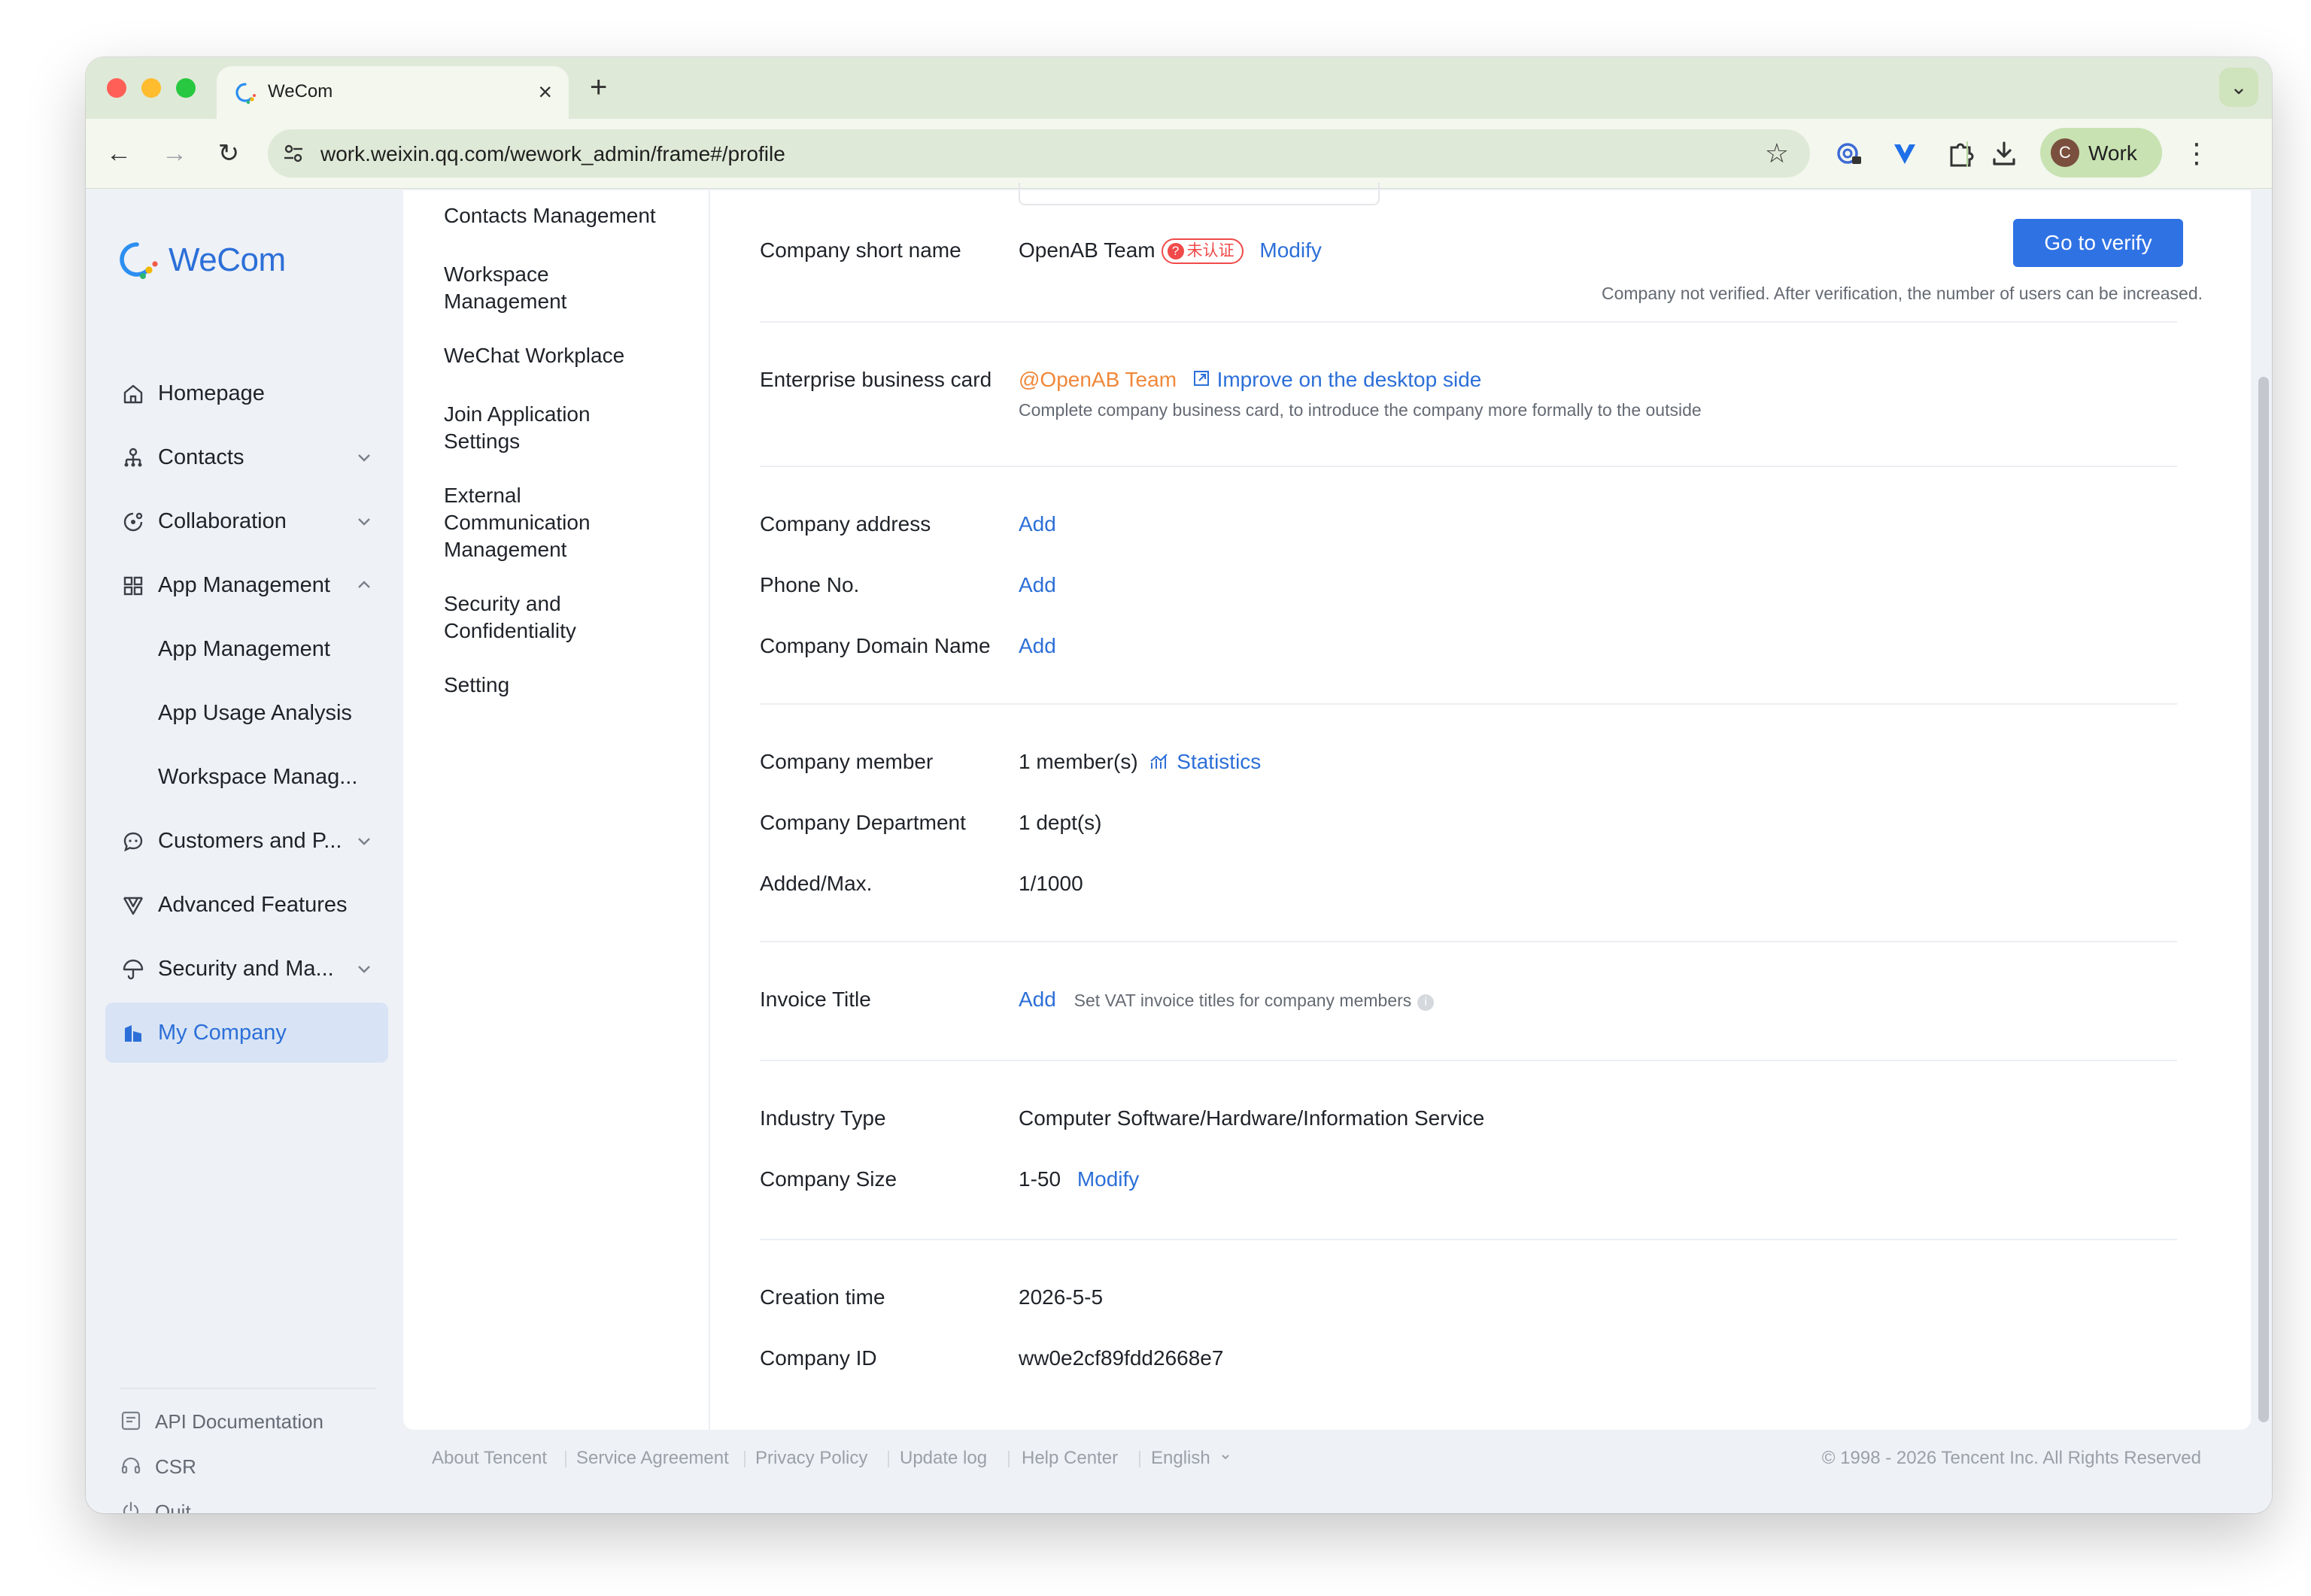 This screenshot has height=1596, width=2311. I want to click on creation-time-value: 2026-5-5, so click(1061, 1297).